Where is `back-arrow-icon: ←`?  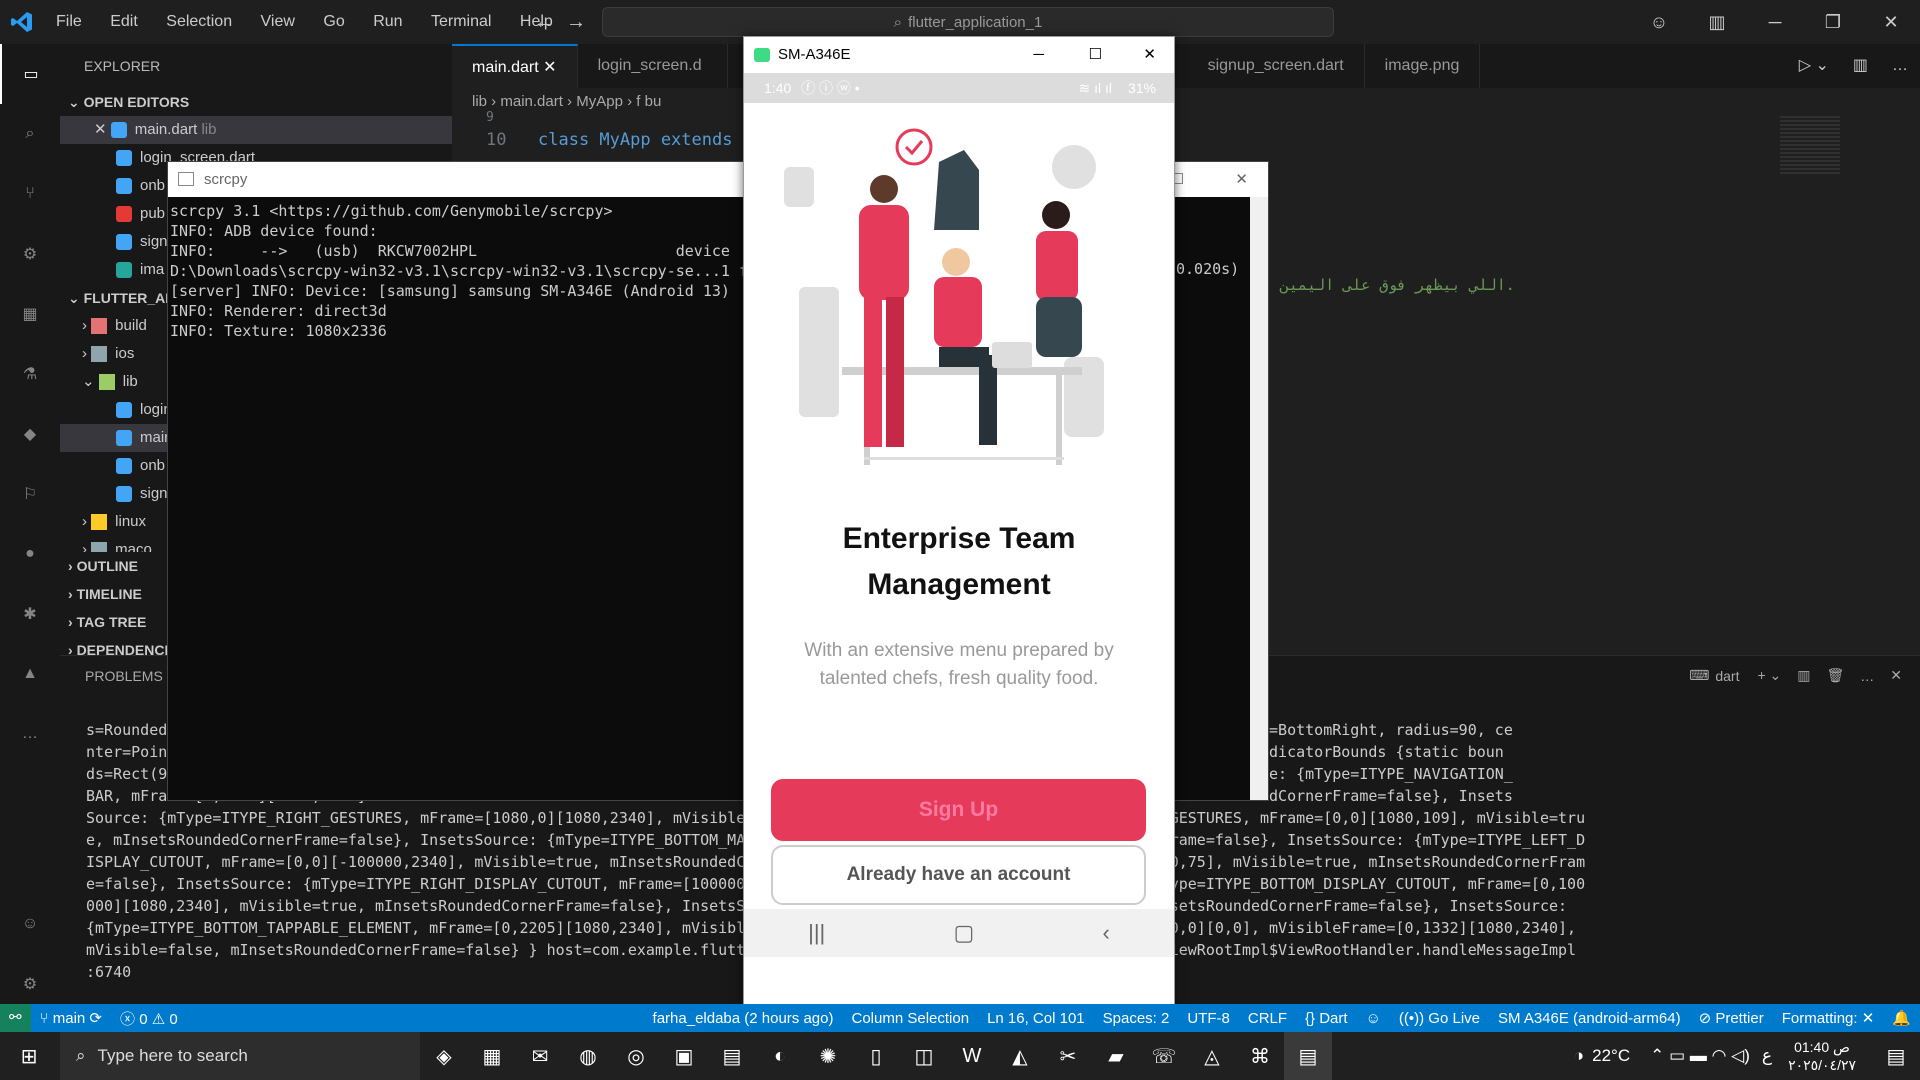 back-arrow-icon: ← is located at coordinates (544, 22).